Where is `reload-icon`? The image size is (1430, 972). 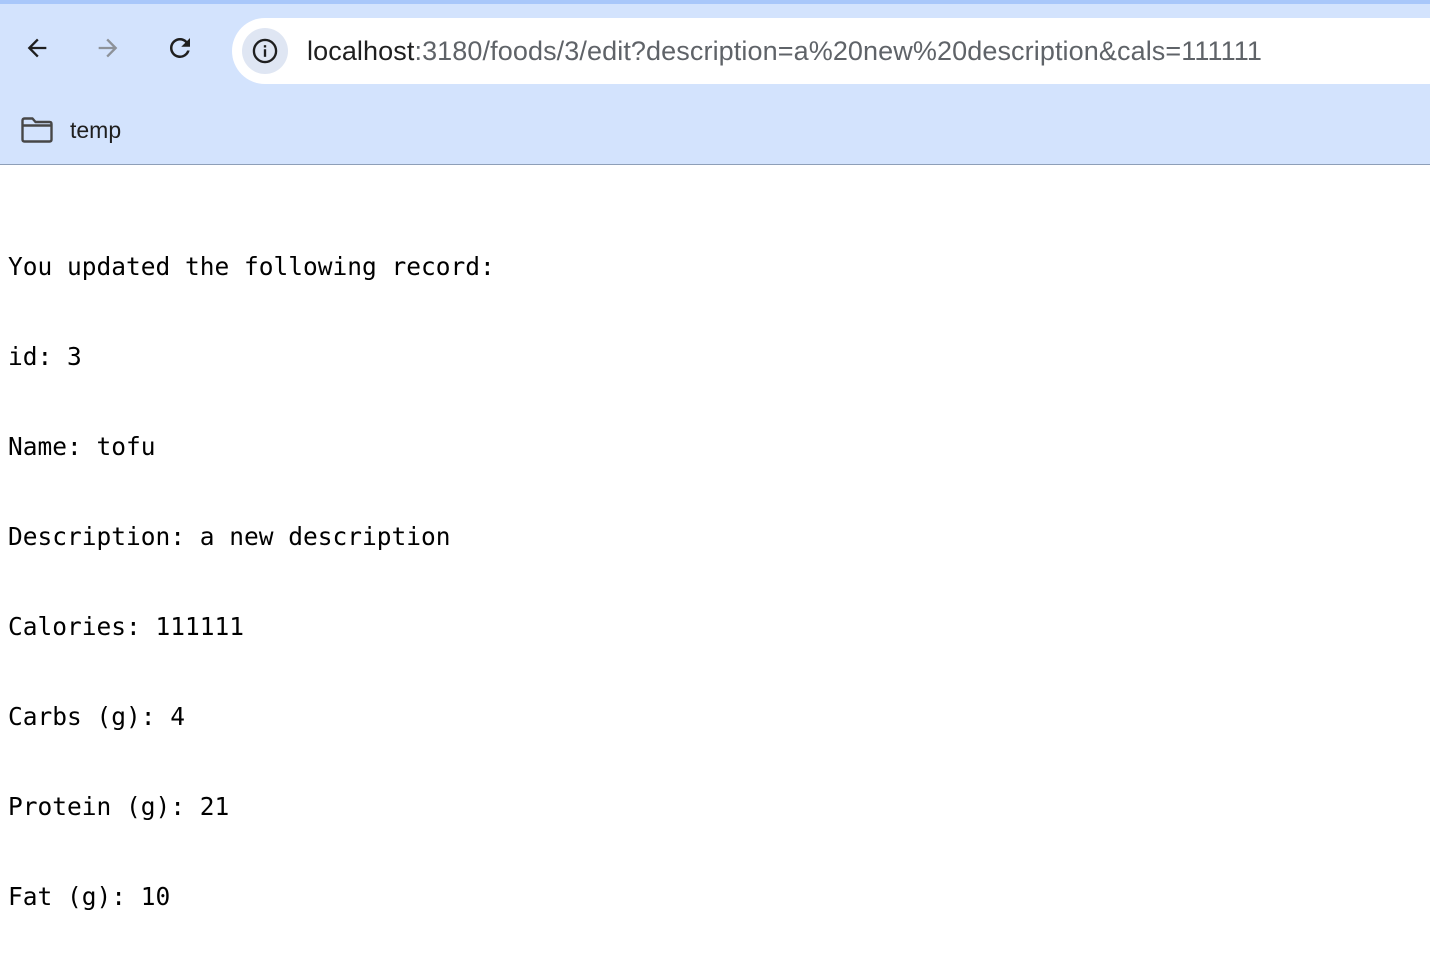
reload-icon is located at coordinates (179, 47).